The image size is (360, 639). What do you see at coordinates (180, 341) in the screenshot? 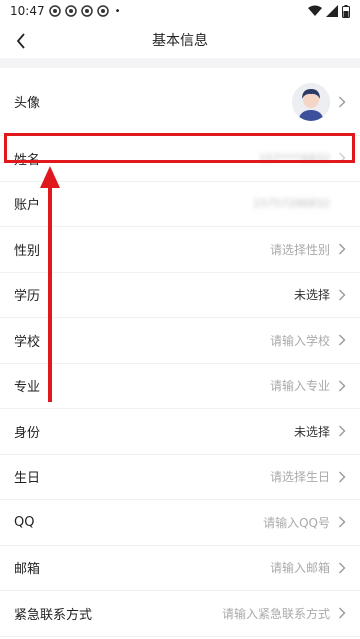
I see `row-school: 学校 请输入学校` at bounding box center [180, 341].